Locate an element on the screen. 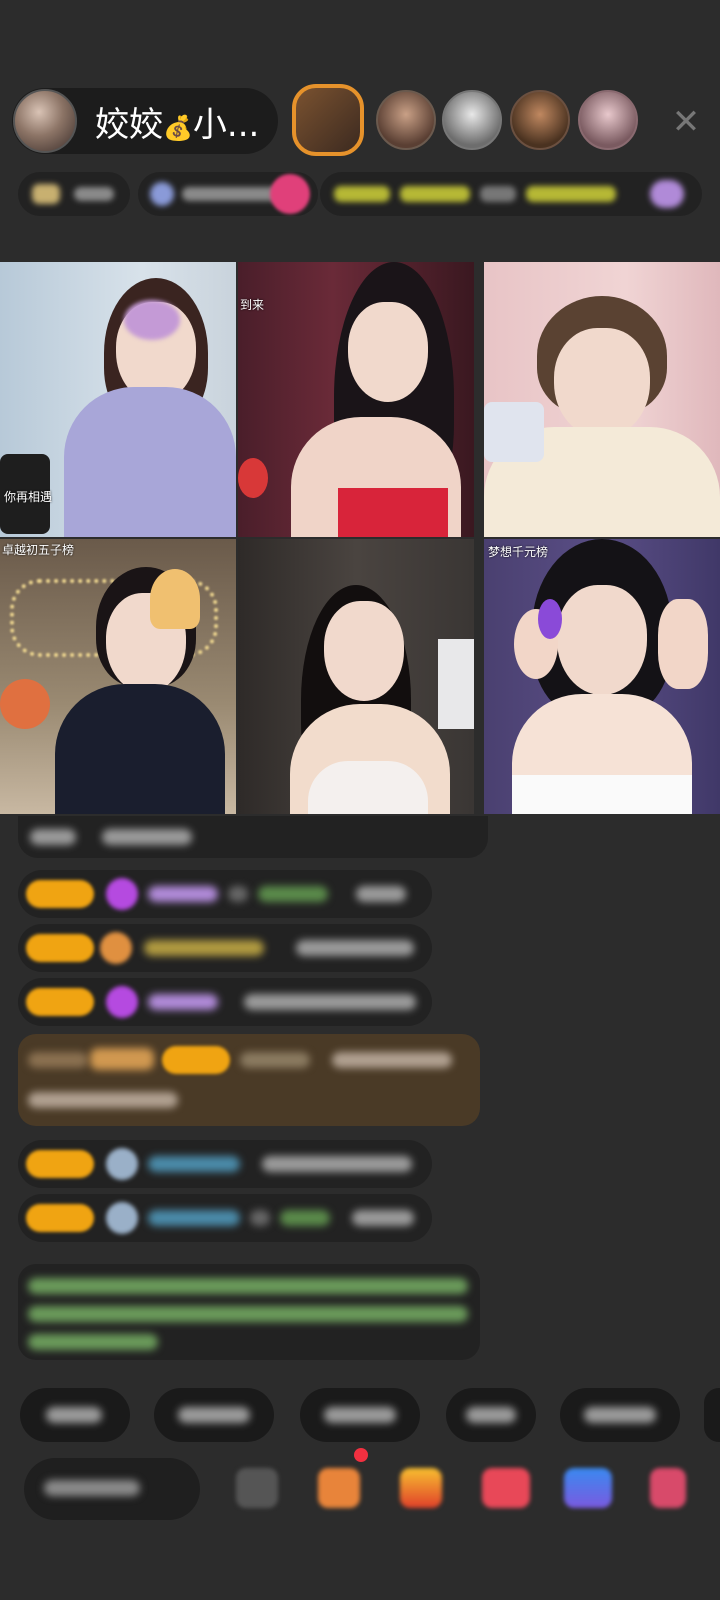 The height and width of the screenshot is (1600, 720). video-cell-4: 卓越初五子榜 is located at coordinates (118, 676).